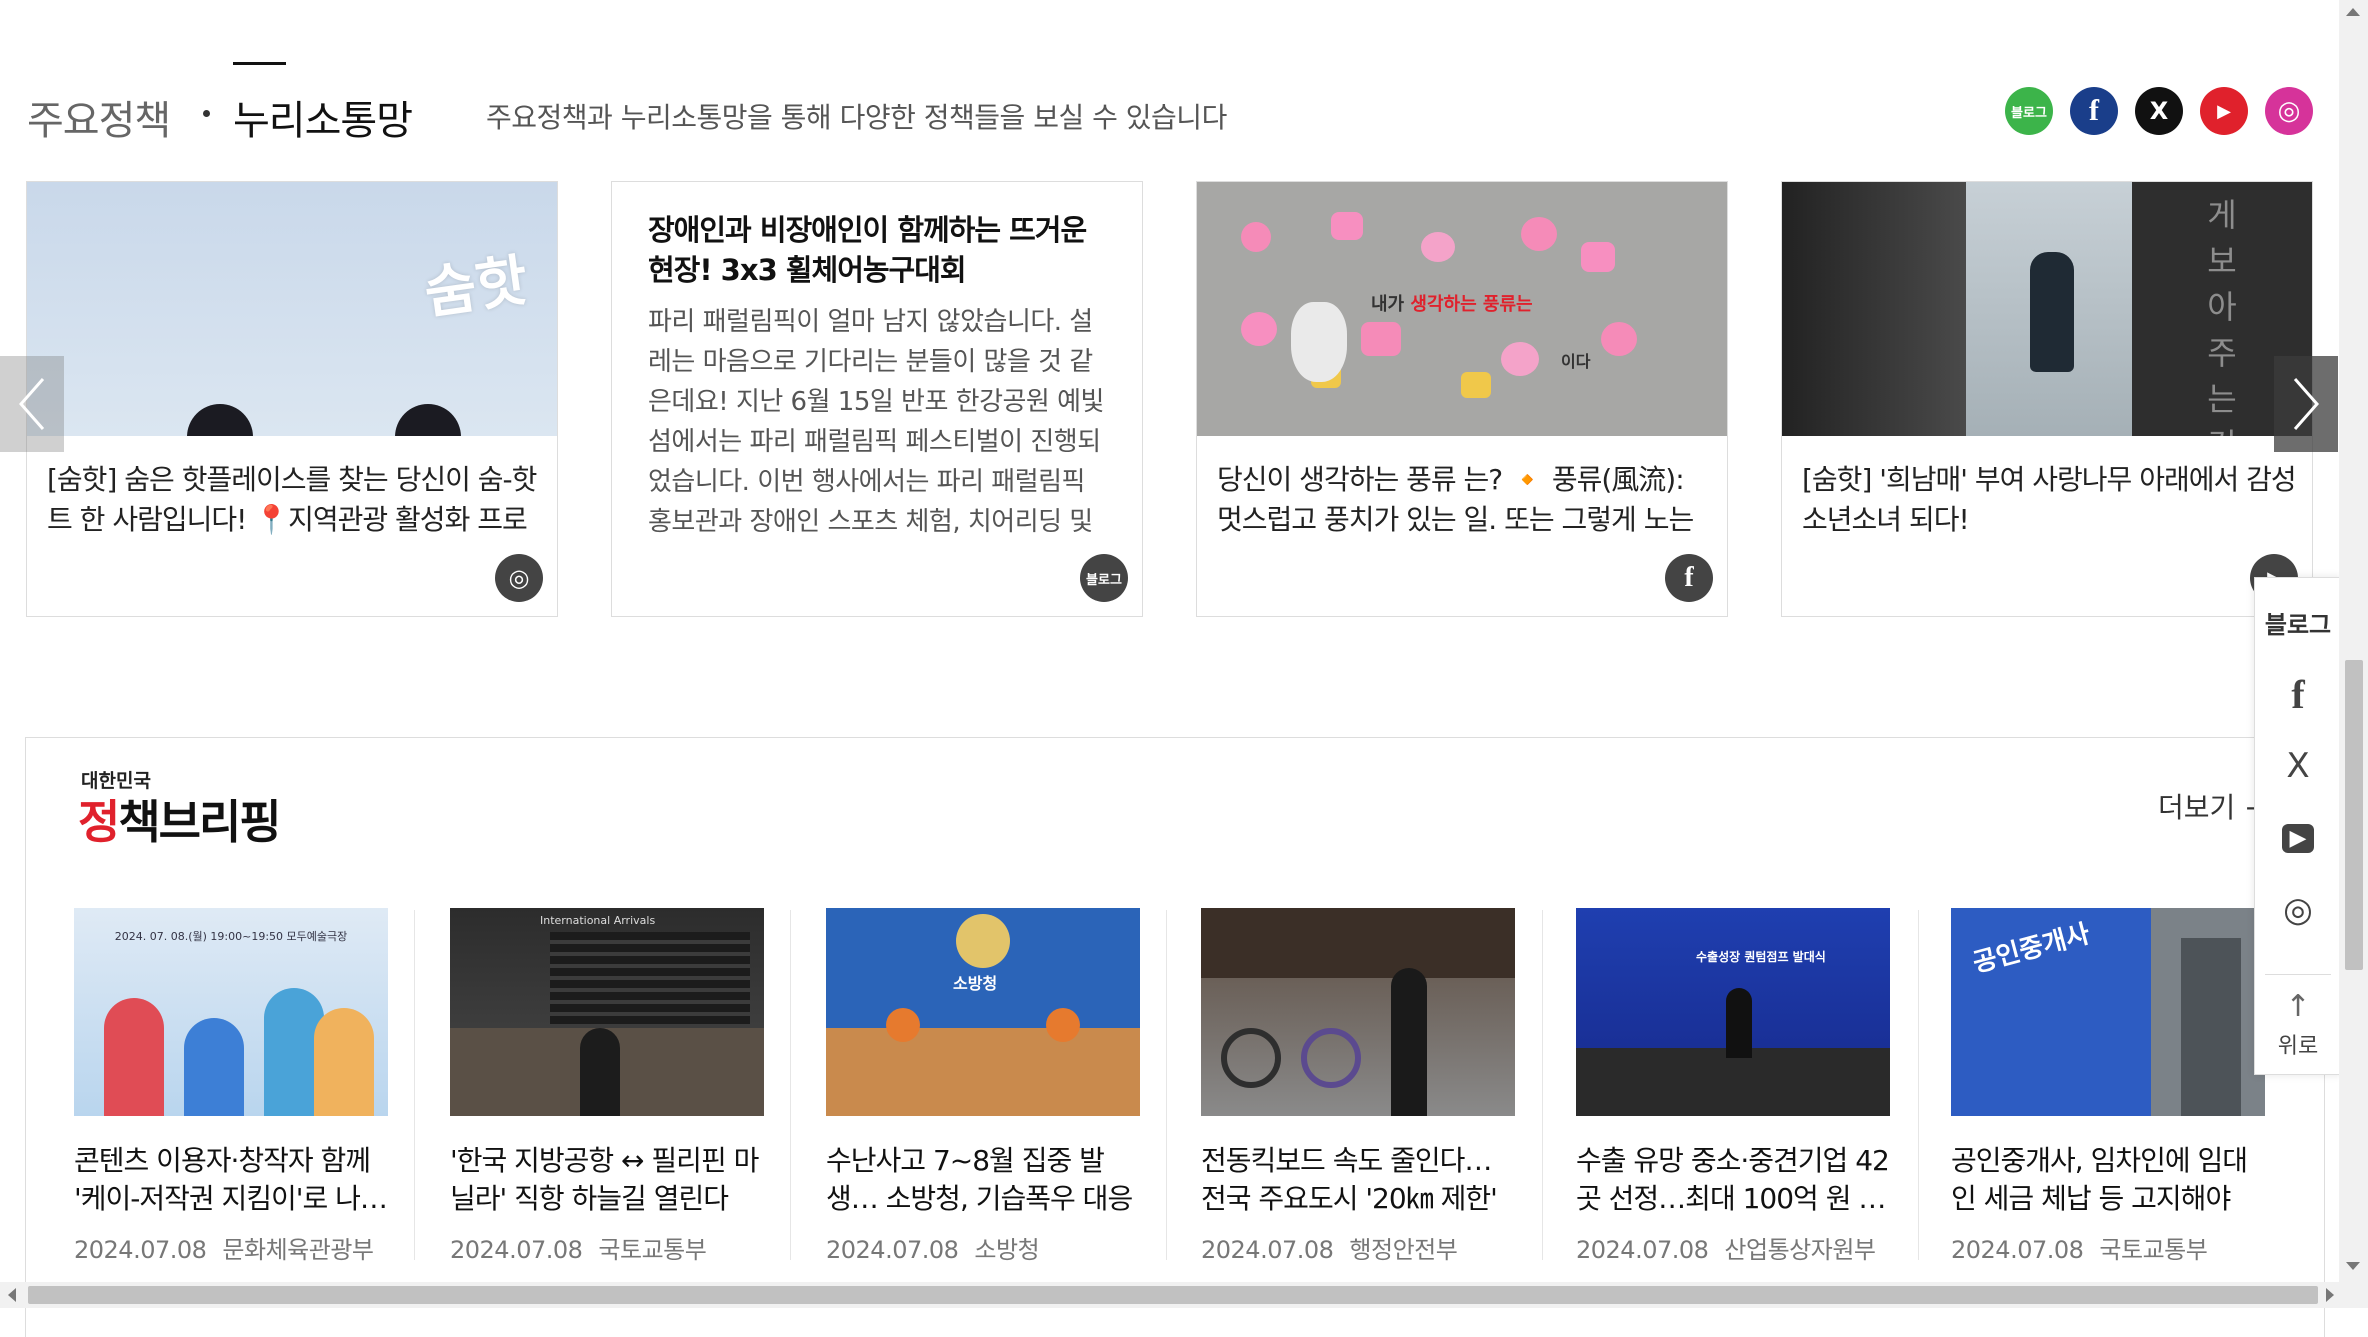  I want to click on card-thumbnail: 내가 생각하는 풍류는 이다, so click(1462, 309).